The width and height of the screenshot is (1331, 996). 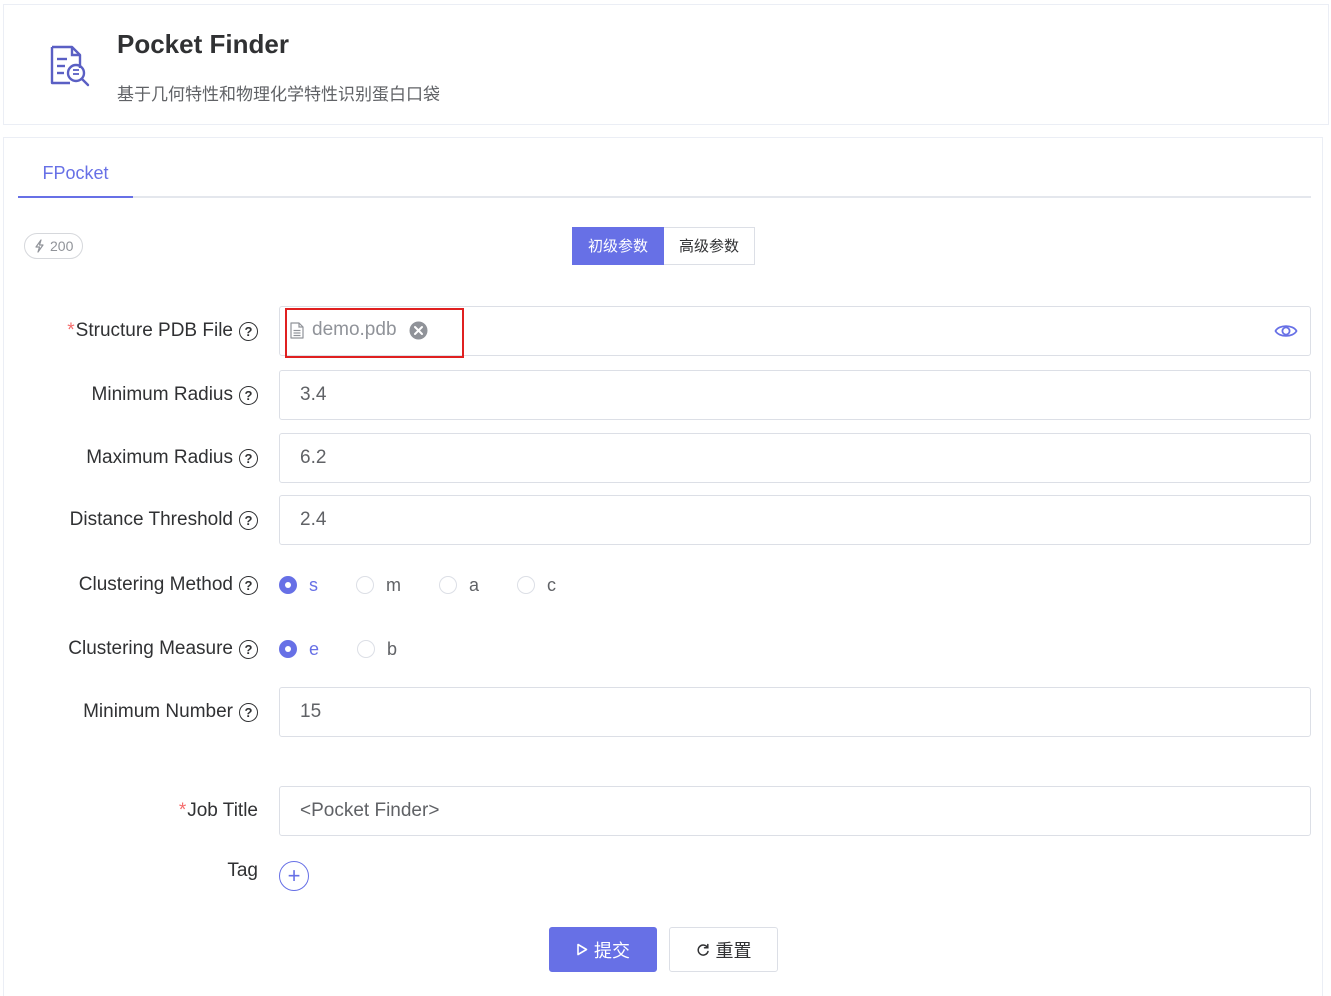 I want to click on form-row-max-radius: Maximum Radius ? 6.2, so click(x=664, y=458).